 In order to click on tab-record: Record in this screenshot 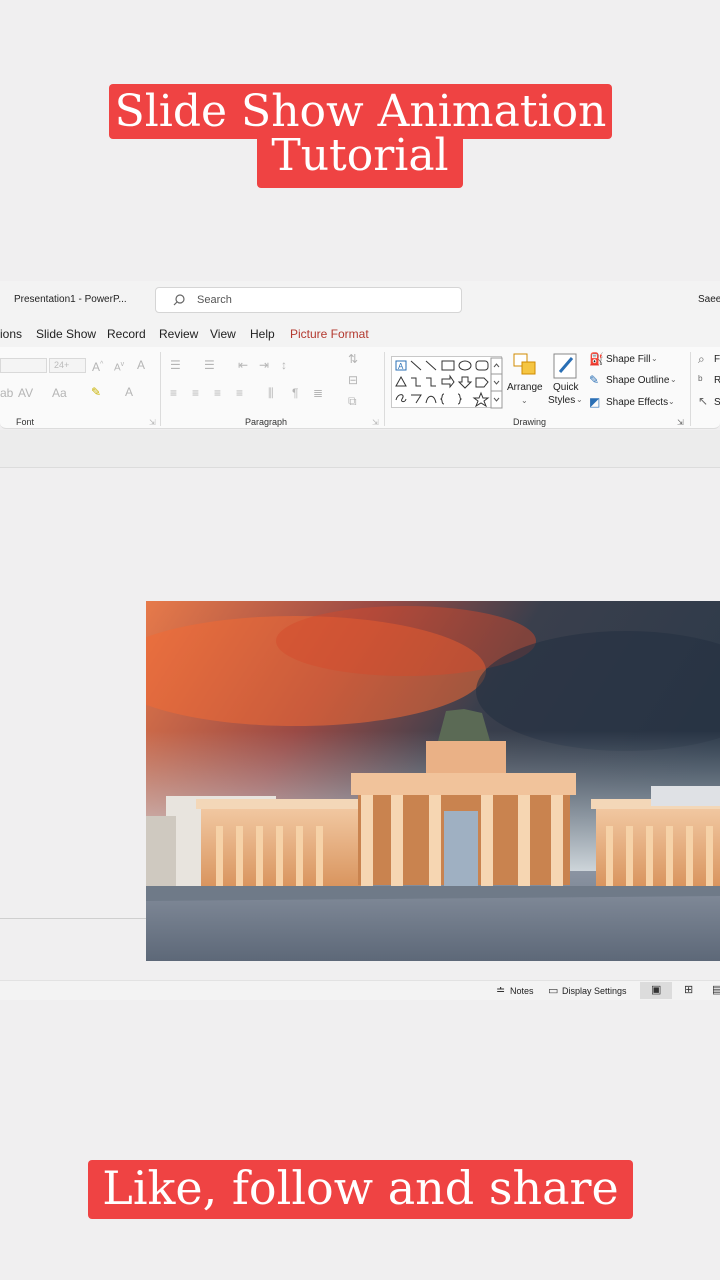, I will do `click(126, 334)`.